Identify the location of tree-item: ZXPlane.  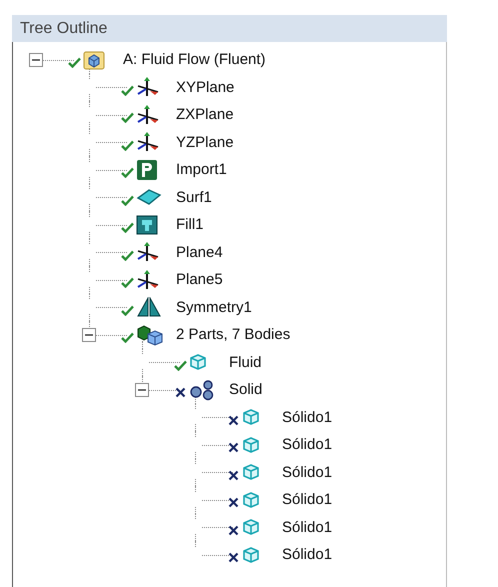
(205, 115).